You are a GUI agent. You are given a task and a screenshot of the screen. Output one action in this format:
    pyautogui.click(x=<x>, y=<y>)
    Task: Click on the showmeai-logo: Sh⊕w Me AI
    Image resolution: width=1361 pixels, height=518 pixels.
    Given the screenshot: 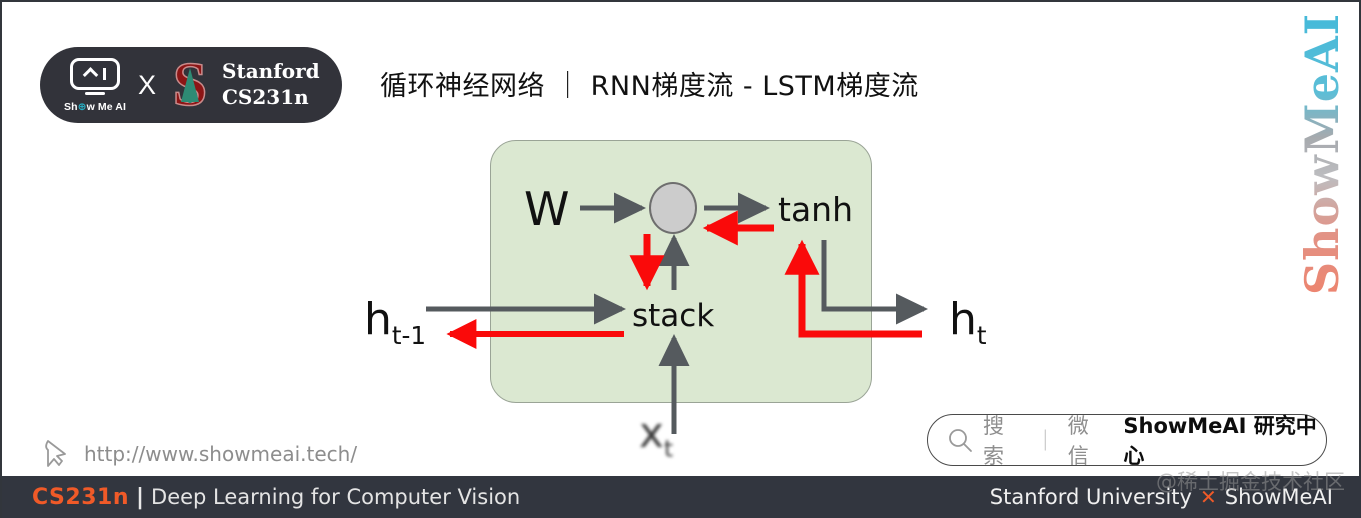 What is the action you would take?
    pyautogui.click(x=95, y=85)
    